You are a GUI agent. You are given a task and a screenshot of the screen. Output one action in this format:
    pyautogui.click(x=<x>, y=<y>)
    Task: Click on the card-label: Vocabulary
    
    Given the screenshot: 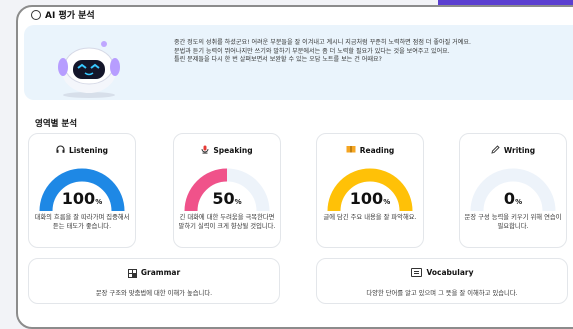 What is the action you would take?
    pyautogui.click(x=450, y=272)
    